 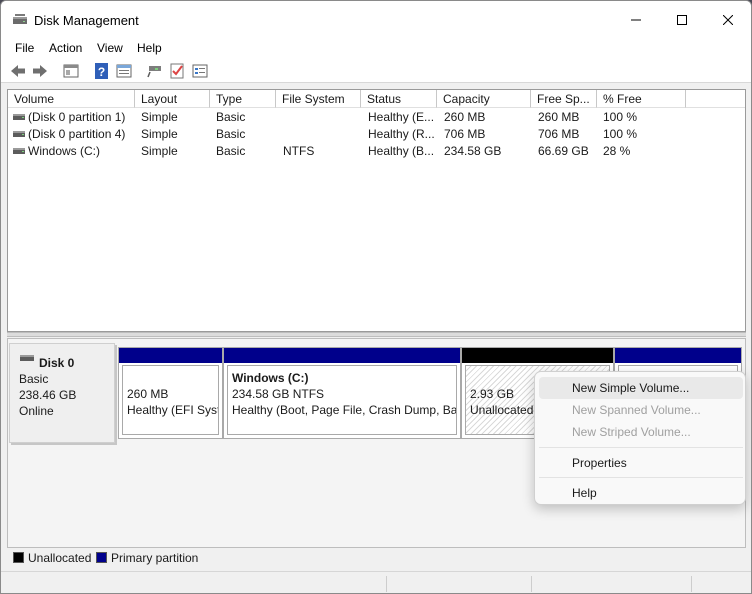 I want to click on partition-status: Healthy (EFI Syste, so click(x=172, y=410).